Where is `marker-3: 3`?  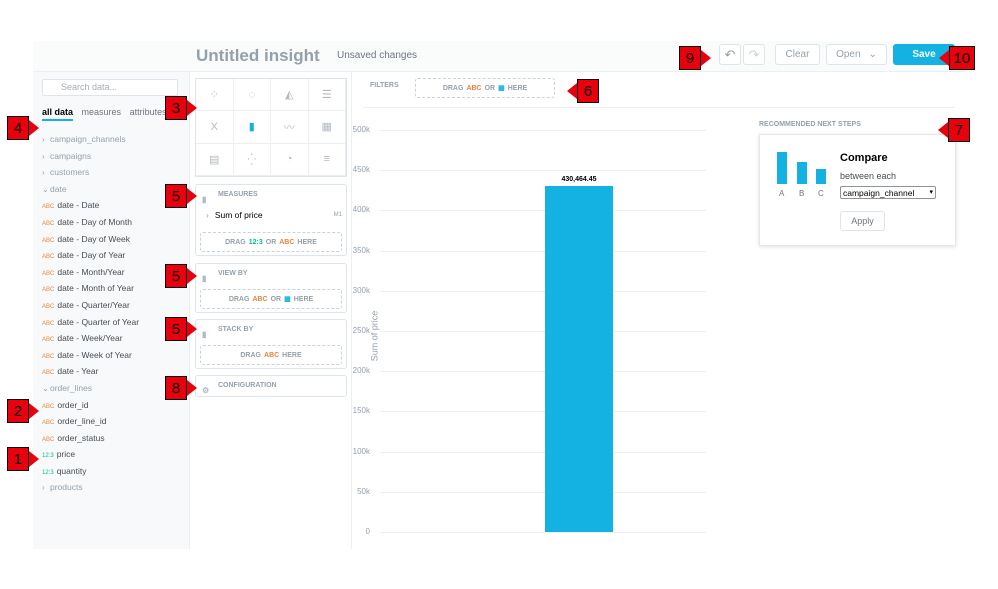 marker-3: 3 is located at coordinates (176, 108).